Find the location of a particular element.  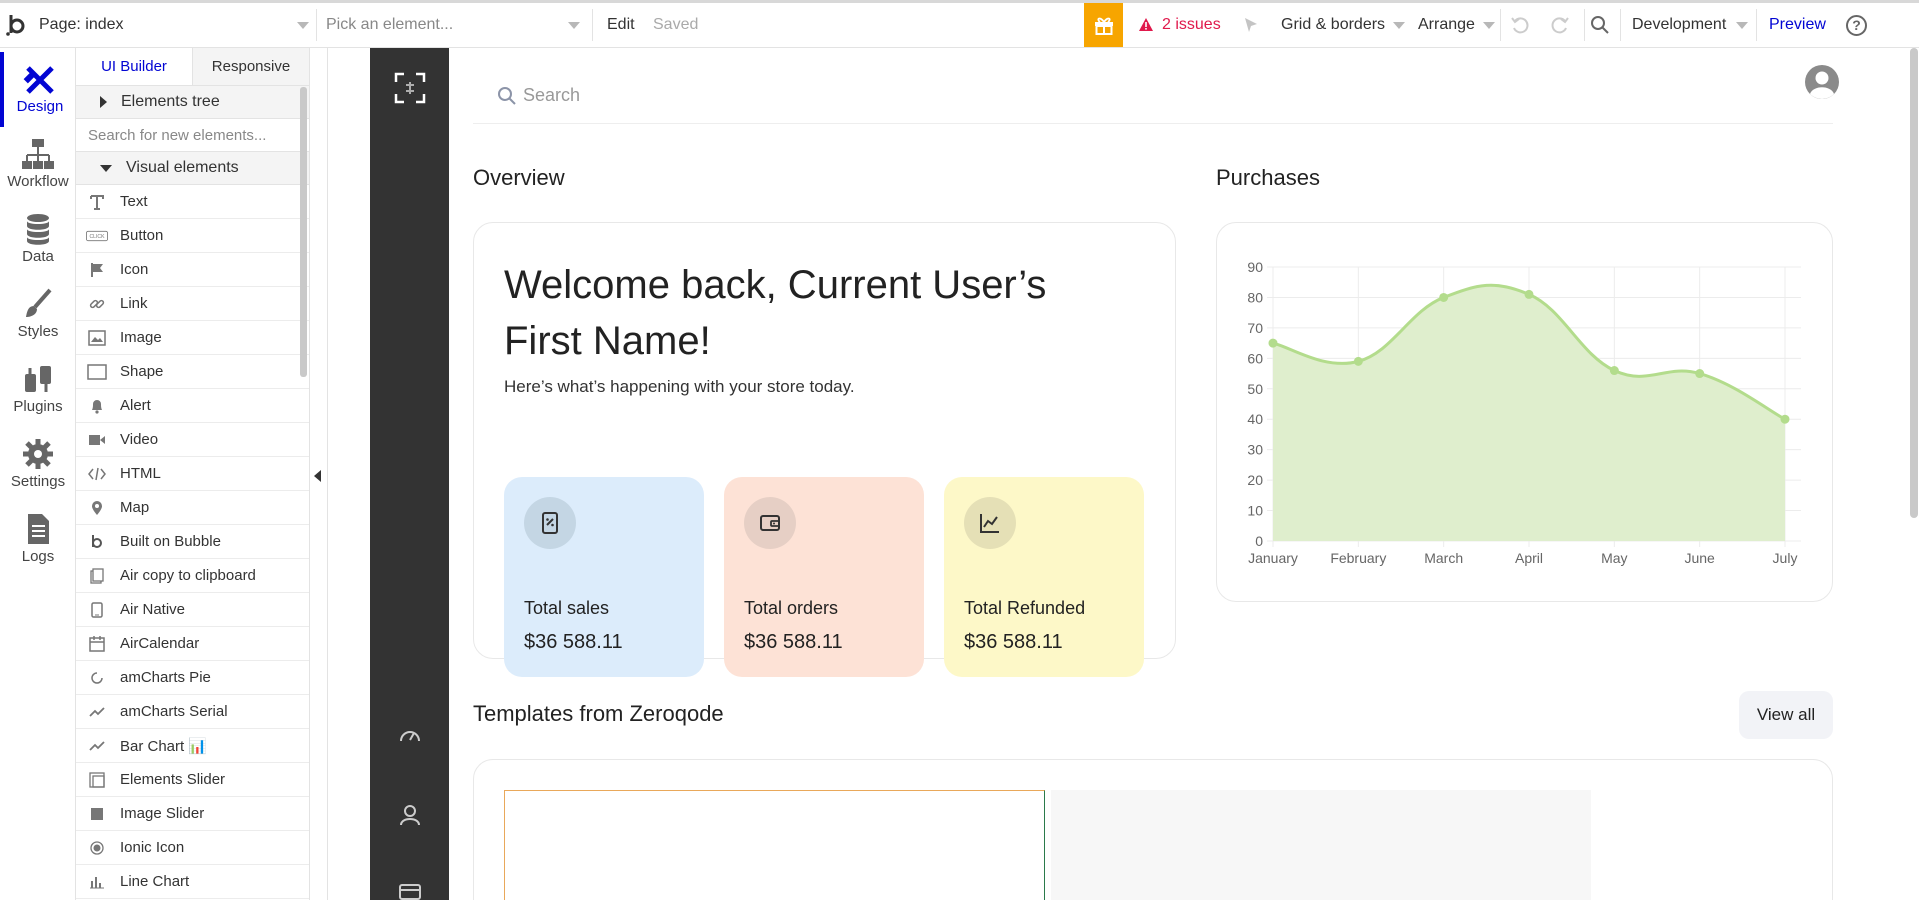

element-item-label: Bar Chart 📊 is located at coordinates (164, 746).